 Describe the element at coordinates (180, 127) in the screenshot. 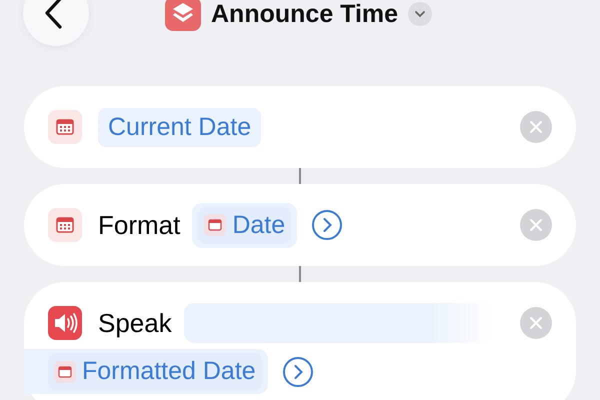

I see `variable-token: Current Date` at that location.